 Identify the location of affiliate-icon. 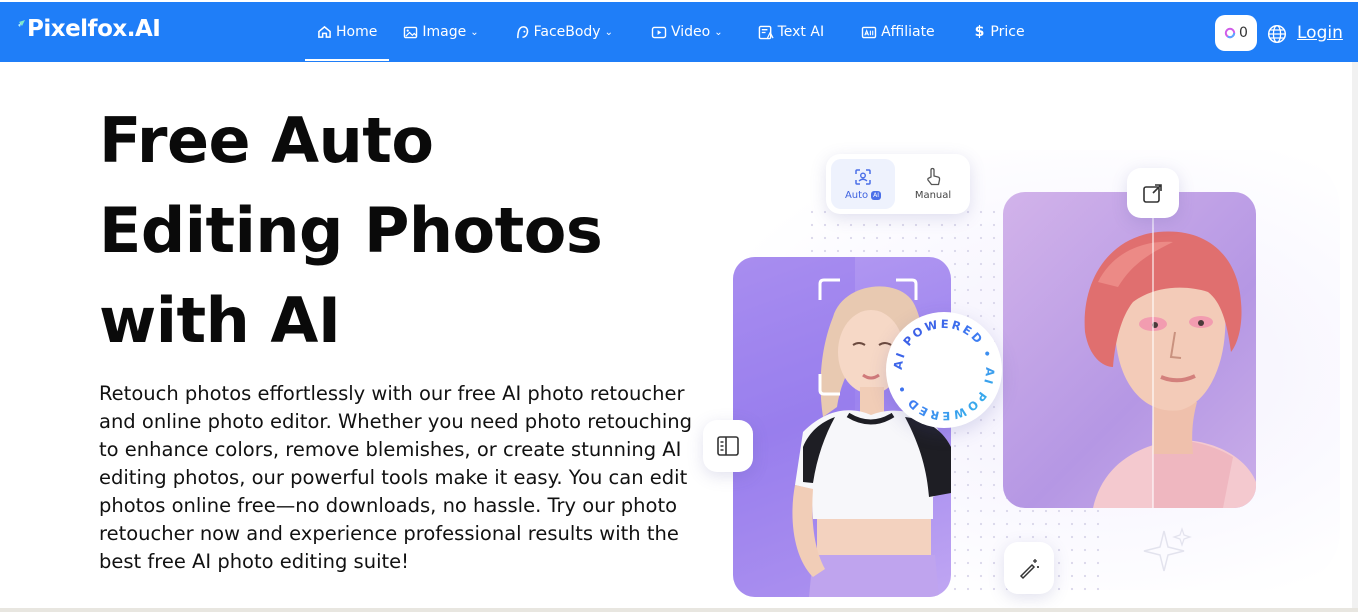
(869, 32).